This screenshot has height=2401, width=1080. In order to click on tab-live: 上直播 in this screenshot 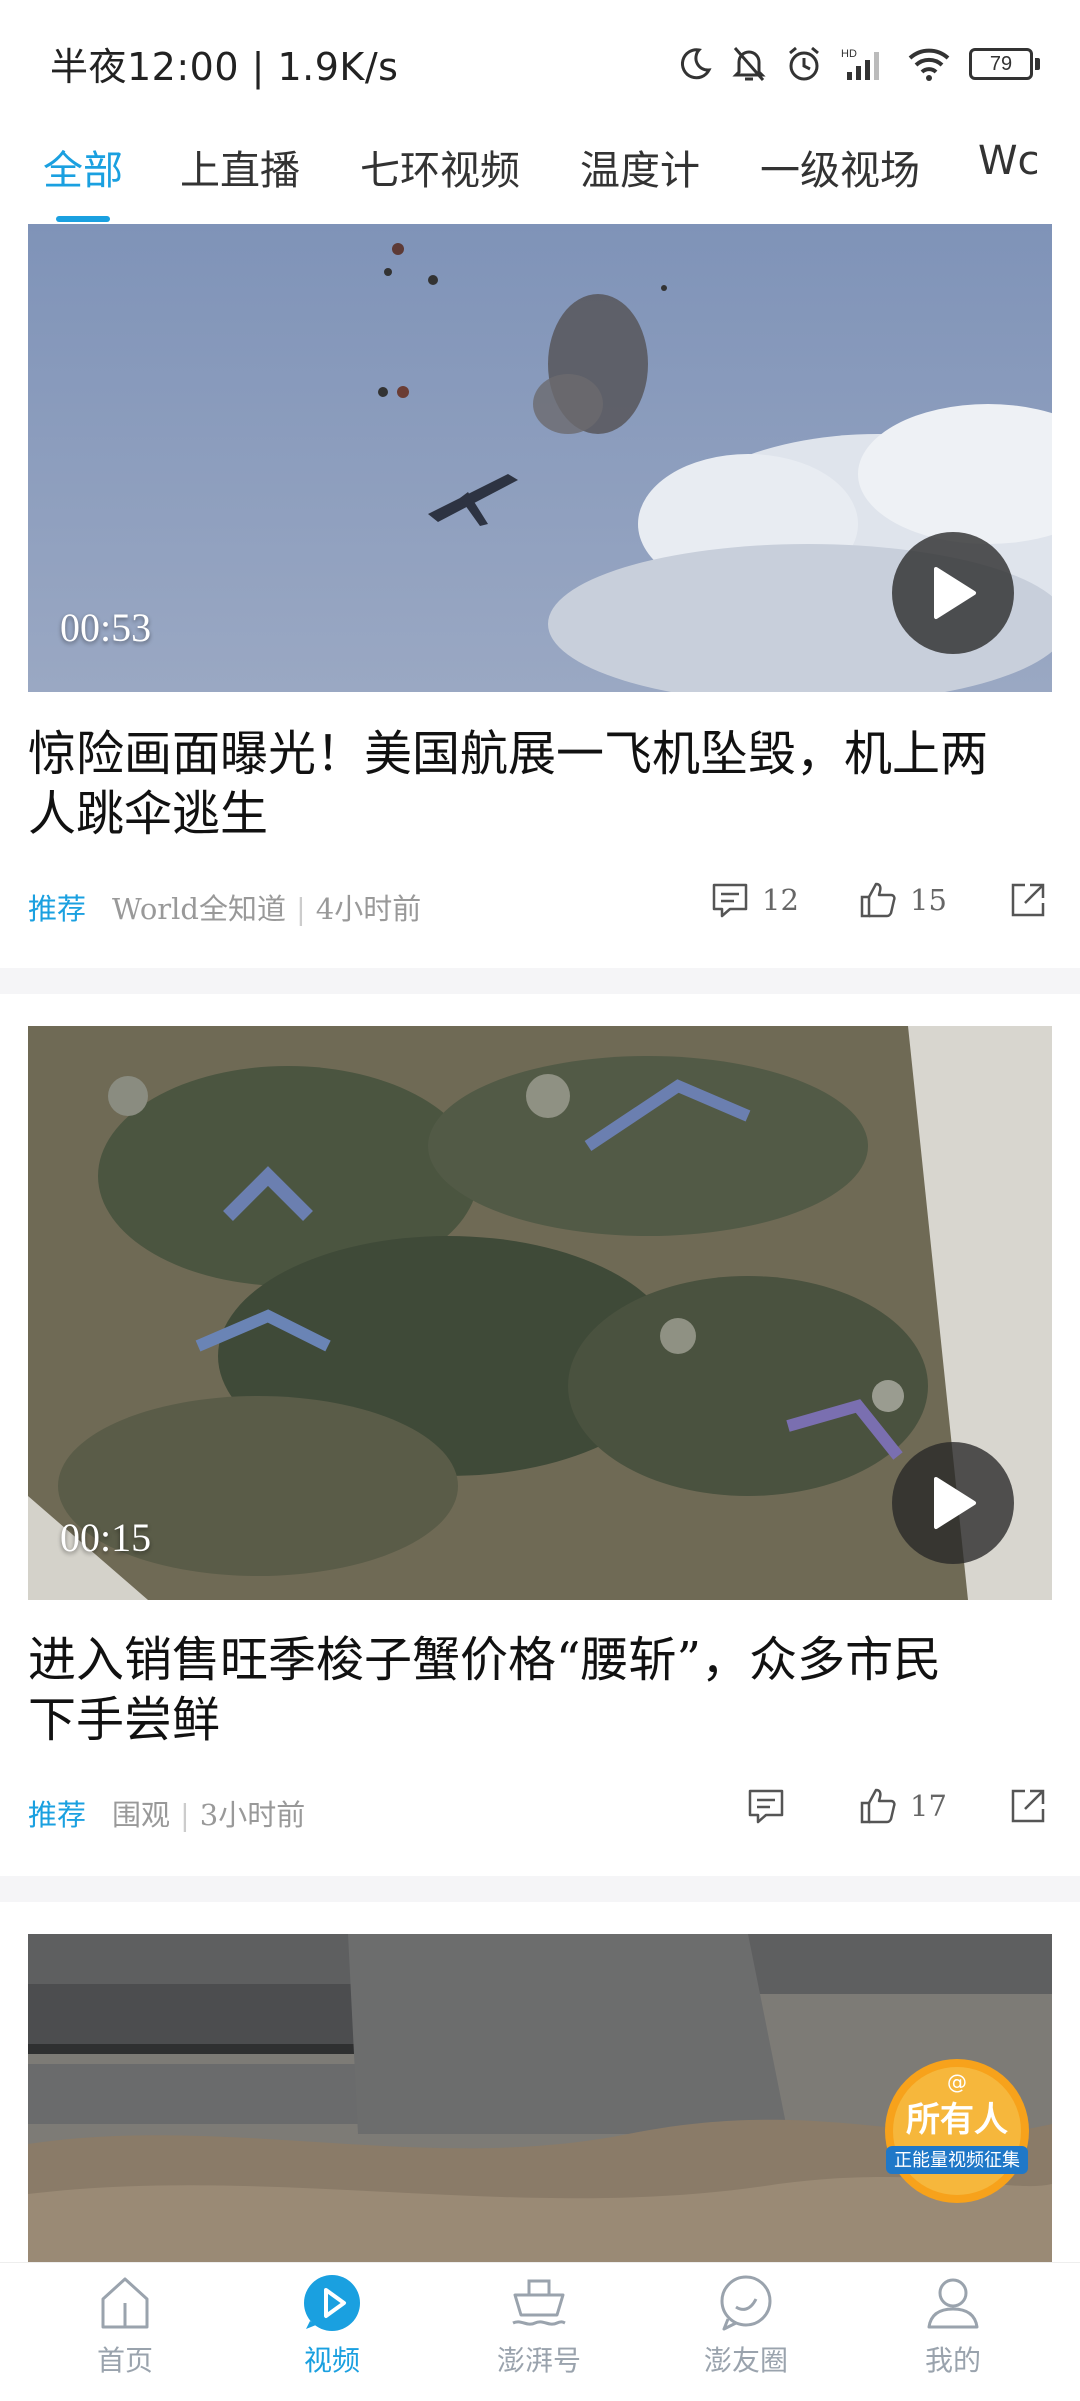, I will do `click(240, 167)`.